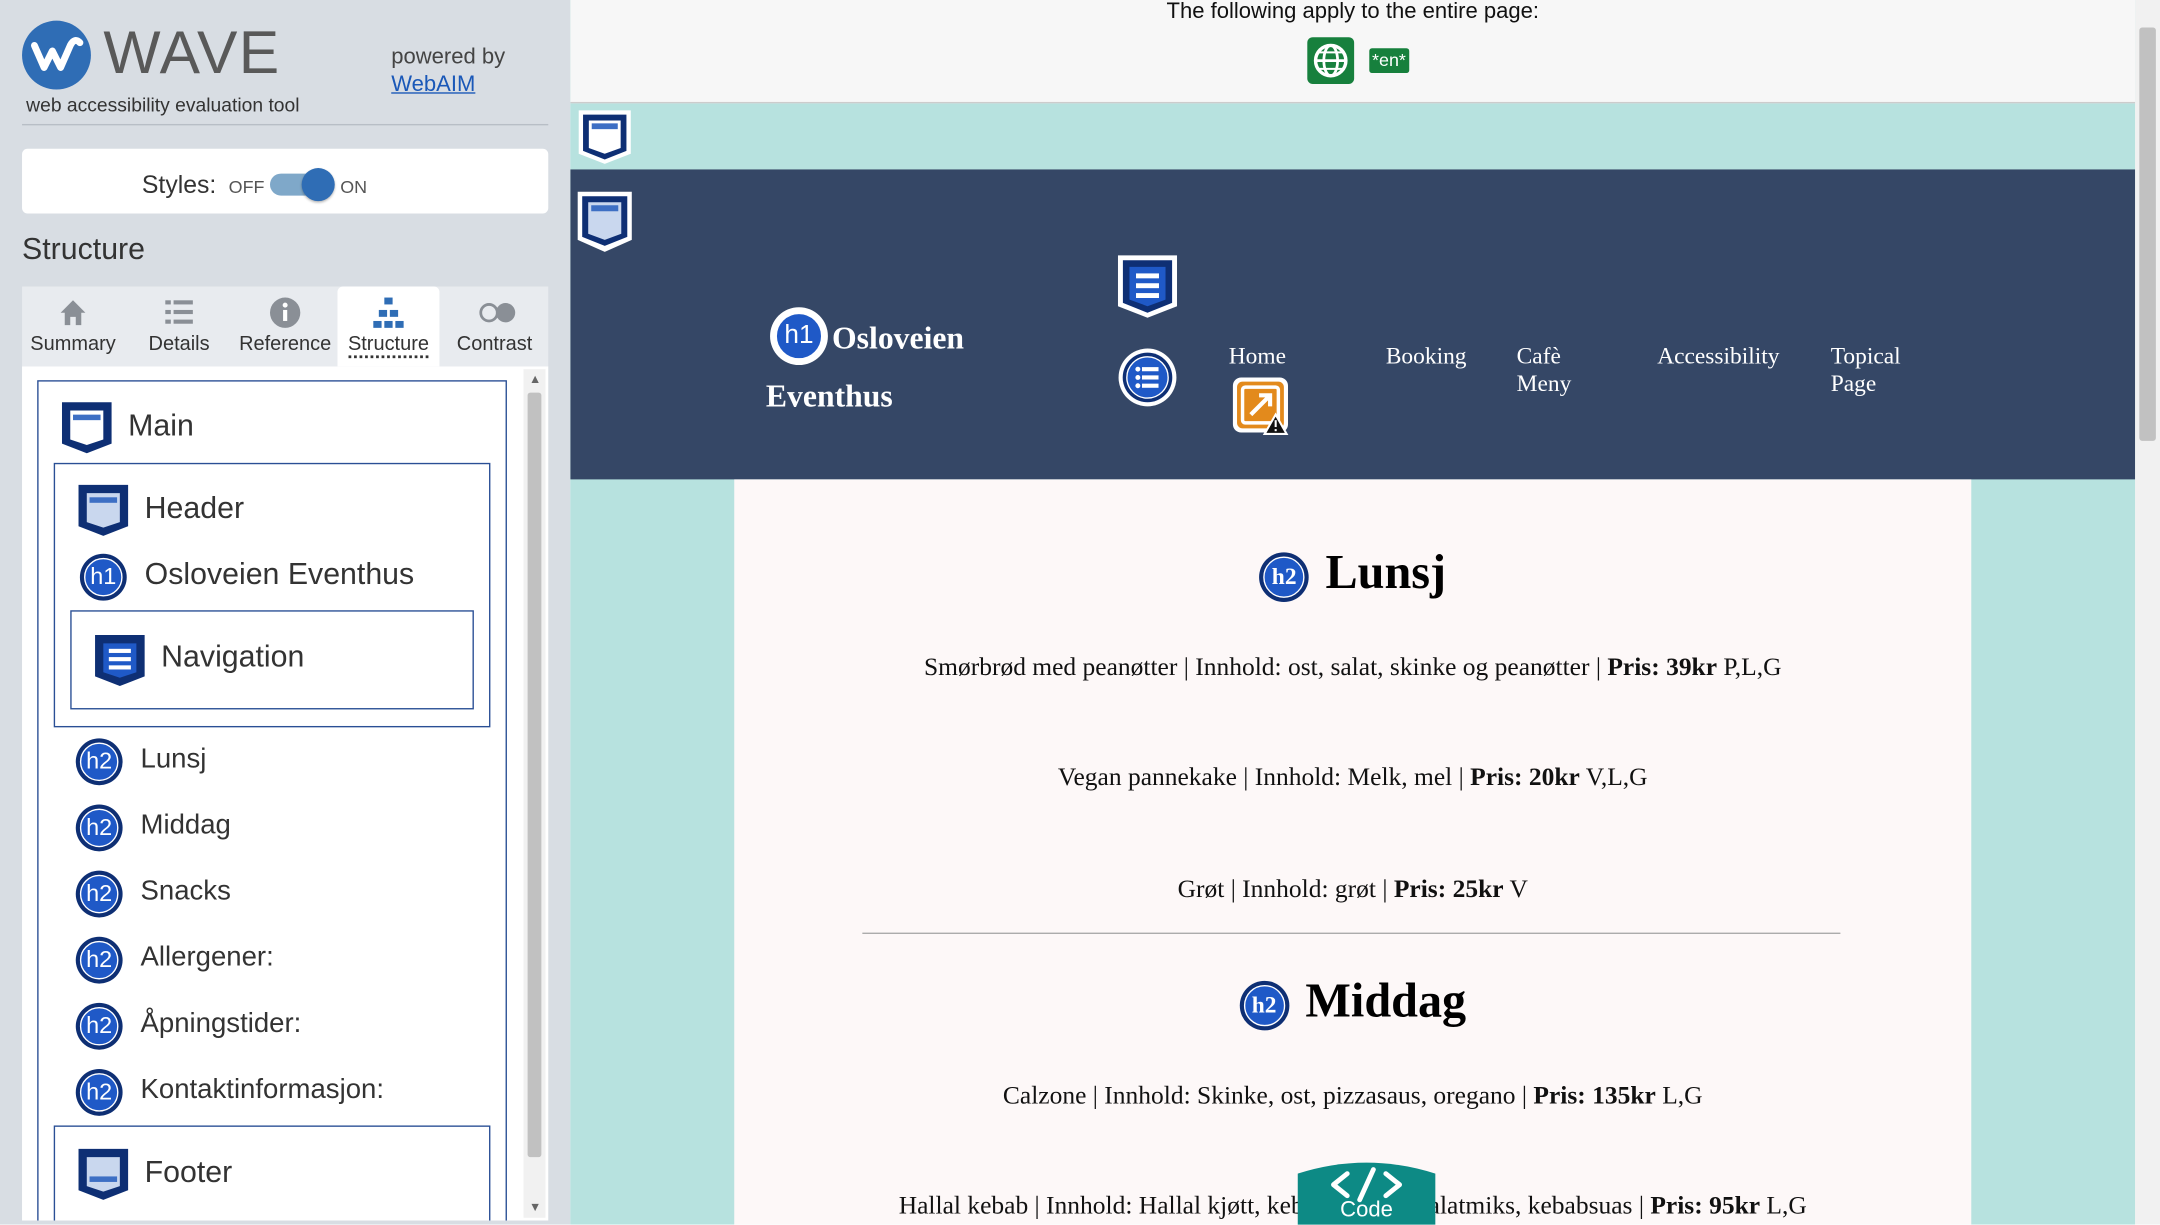 The width and height of the screenshot is (2160, 1225). Describe the element at coordinates (221, 1024) in the screenshot. I see `h2-item: Åpningstider:` at that location.